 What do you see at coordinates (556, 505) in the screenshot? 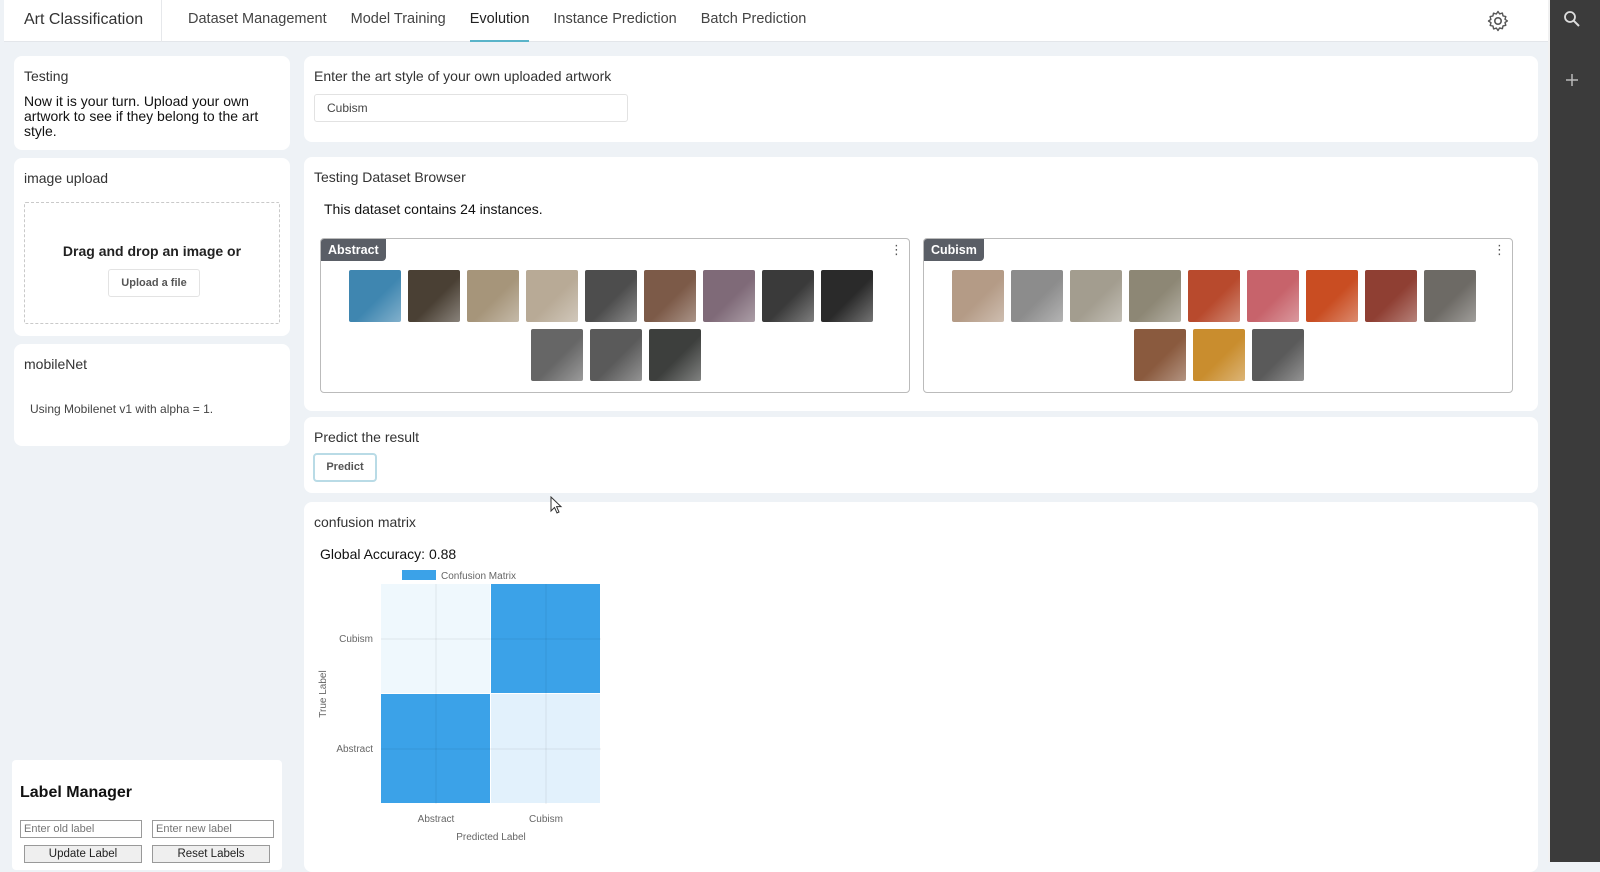
I see `mouse-cursor-icon` at bounding box center [556, 505].